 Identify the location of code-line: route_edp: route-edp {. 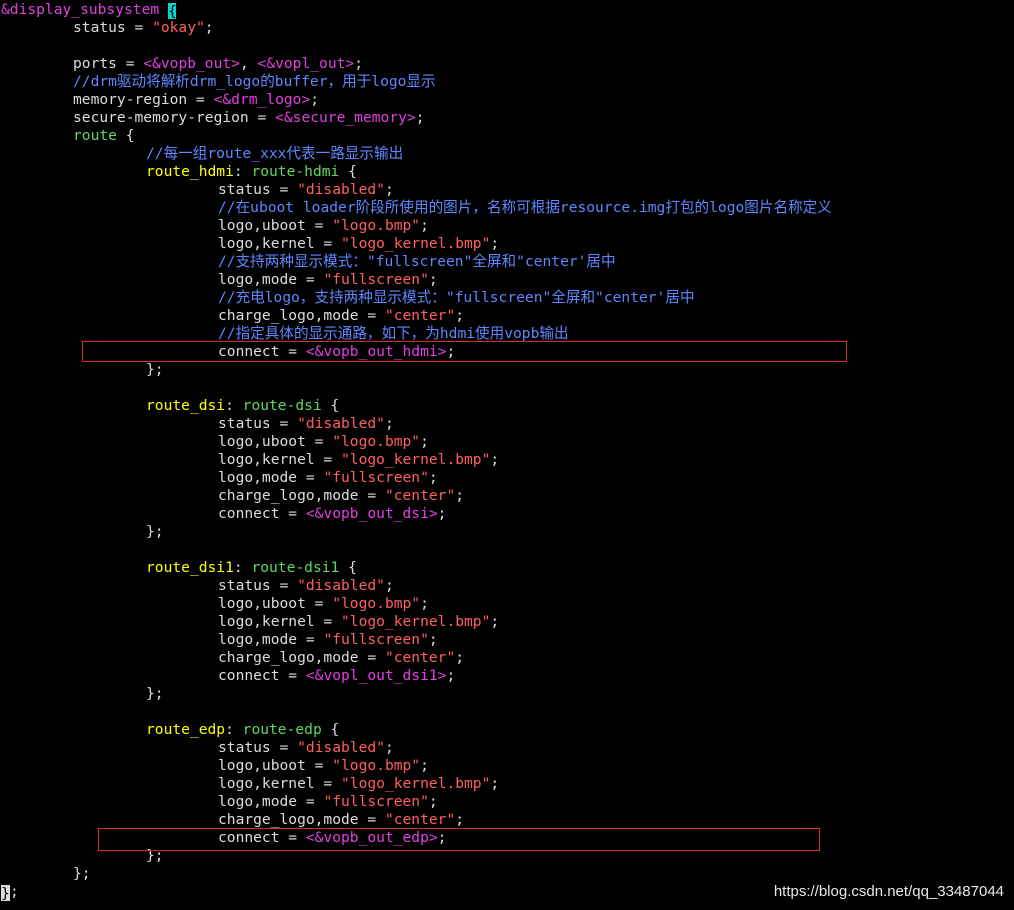
(169, 730).